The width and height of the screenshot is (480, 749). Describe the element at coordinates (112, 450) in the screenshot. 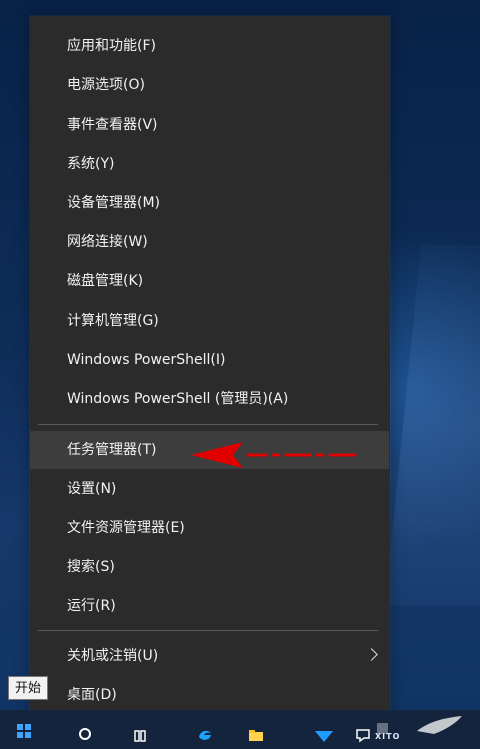

I see `menu-item-label: 任务管理器(T)` at that location.